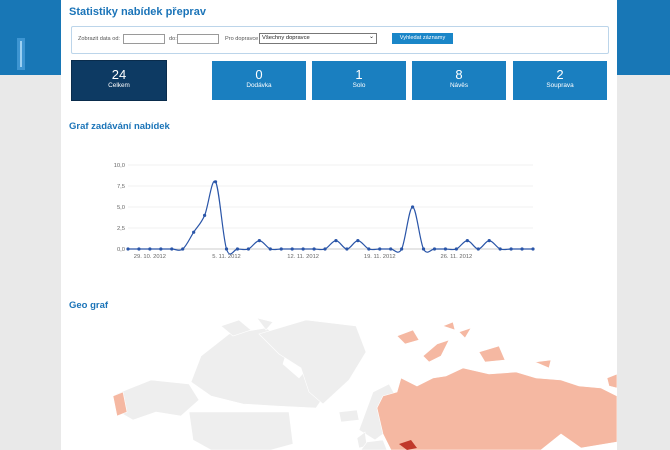  I want to click on stat-label: Návěs, so click(459, 85).